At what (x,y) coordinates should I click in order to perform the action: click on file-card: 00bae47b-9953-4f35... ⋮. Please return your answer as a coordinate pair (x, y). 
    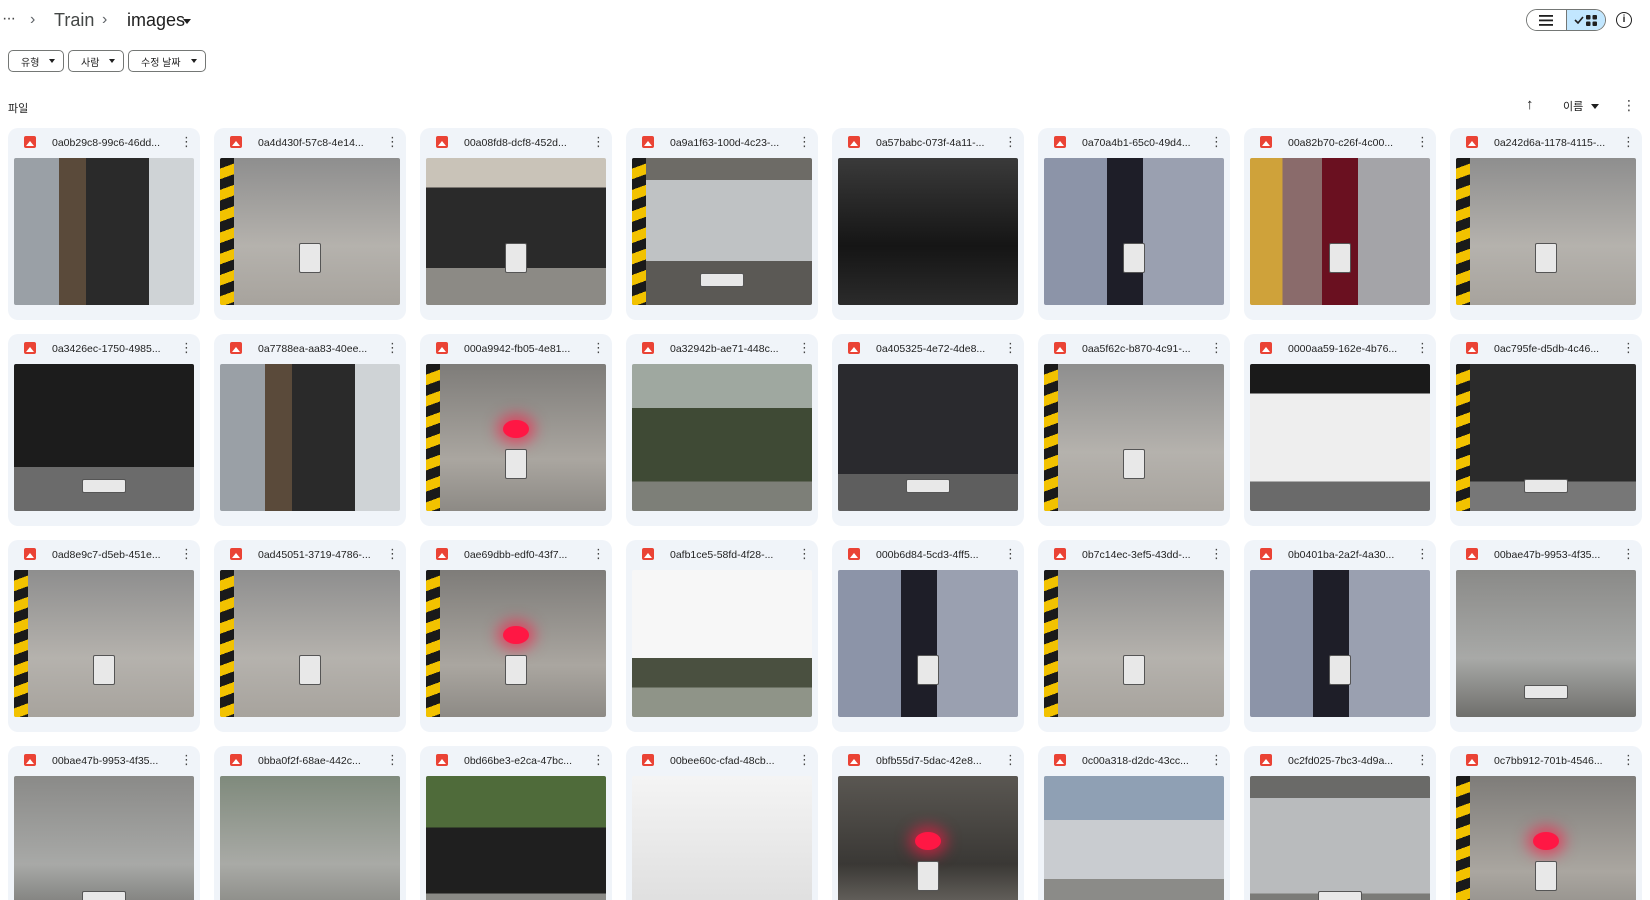
    Looking at the image, I should click on (104, 823).